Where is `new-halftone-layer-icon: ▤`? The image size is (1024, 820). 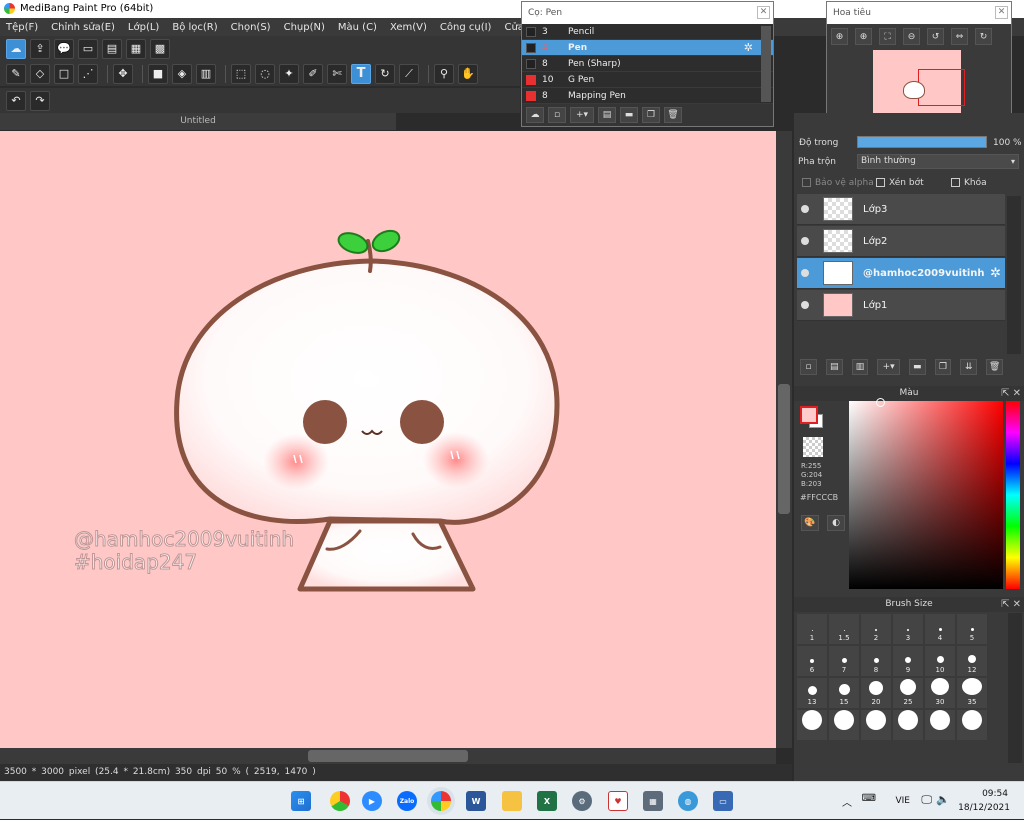 new-halftone-layer-icon: ▤ is located at coordinates (834, 367).